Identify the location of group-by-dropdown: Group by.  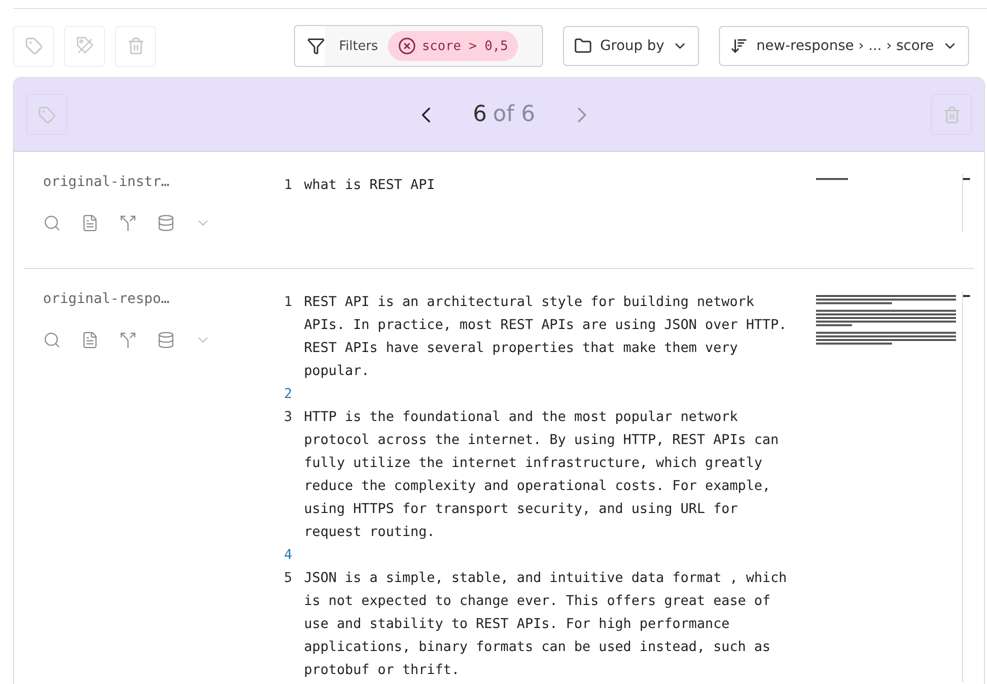
(631, 46).